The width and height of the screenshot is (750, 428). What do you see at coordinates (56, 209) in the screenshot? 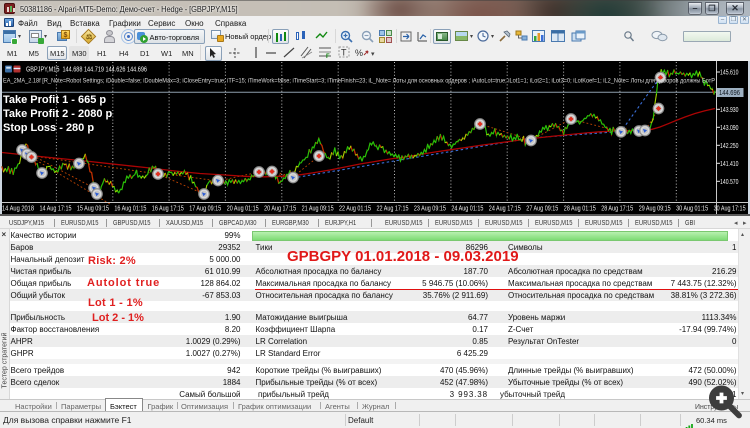
I see `svg-text: 14 Aug 17:15` at bounding box center [56, 209].